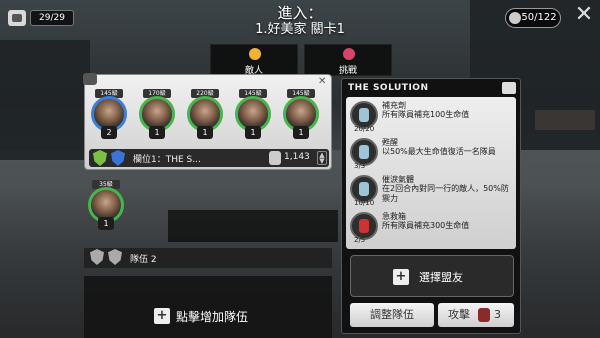 The image size is (600, 338). Describe the element at coordinates (212, 316) in the screenshot. I see `add-team-label: 點擊增加隊伍` at that location.